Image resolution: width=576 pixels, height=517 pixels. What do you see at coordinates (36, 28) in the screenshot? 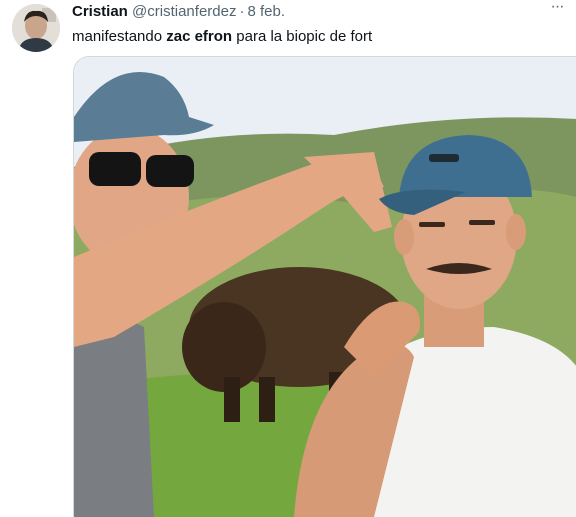
I see `avatar` at bounding box center [36, 28].